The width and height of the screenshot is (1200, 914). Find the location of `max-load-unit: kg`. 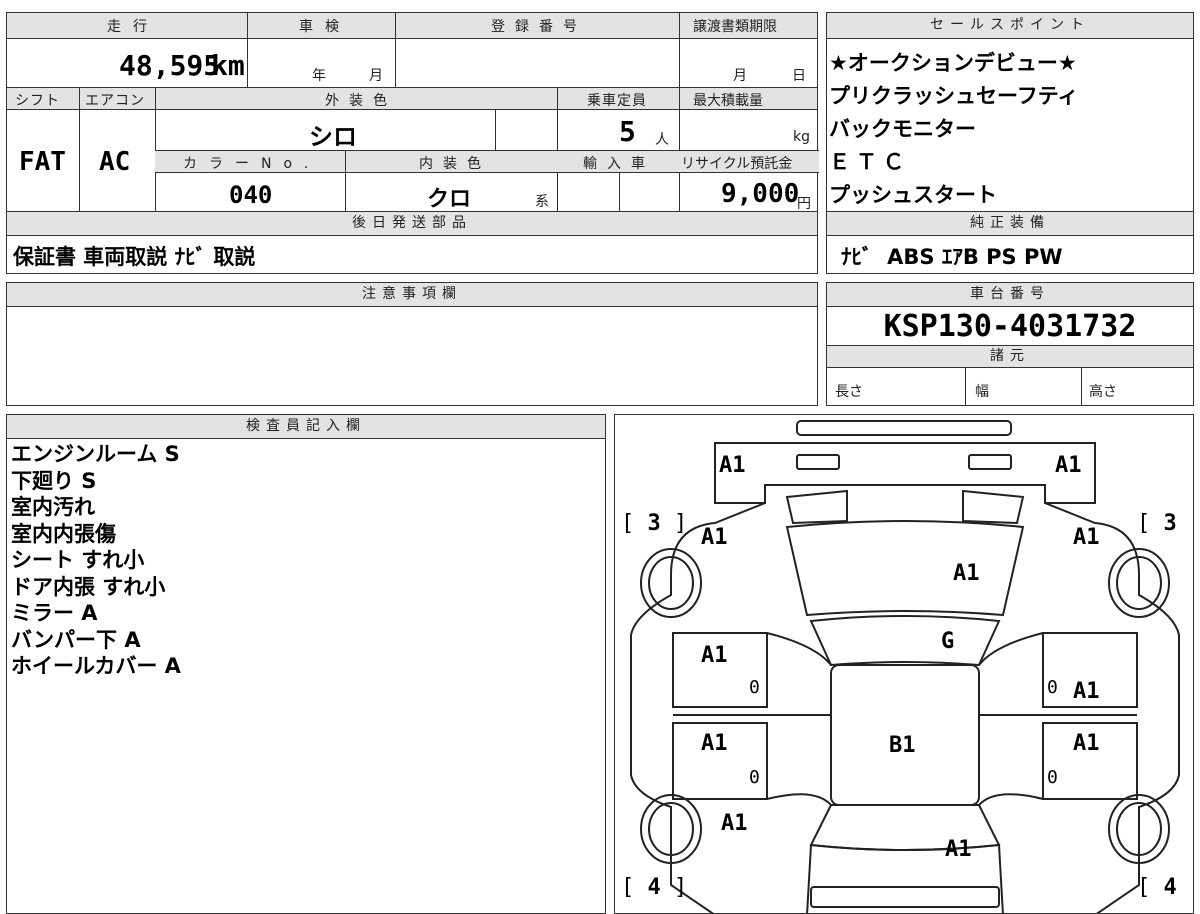

max-load-unit: kg is located at coordinates (801, 137).